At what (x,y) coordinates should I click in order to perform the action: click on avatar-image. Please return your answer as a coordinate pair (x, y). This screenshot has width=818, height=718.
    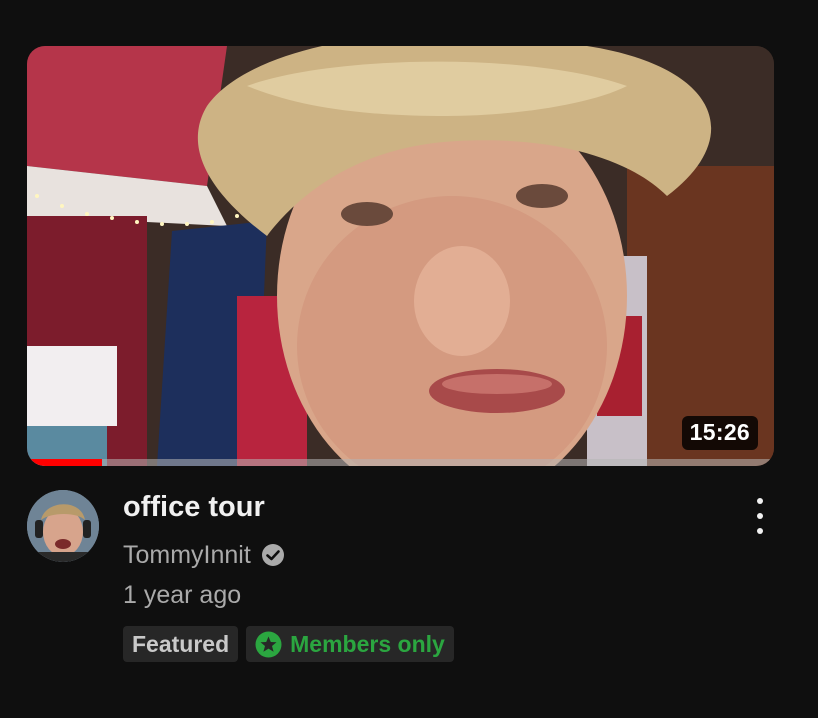
    Looking at the image, I should click on (63, 526).